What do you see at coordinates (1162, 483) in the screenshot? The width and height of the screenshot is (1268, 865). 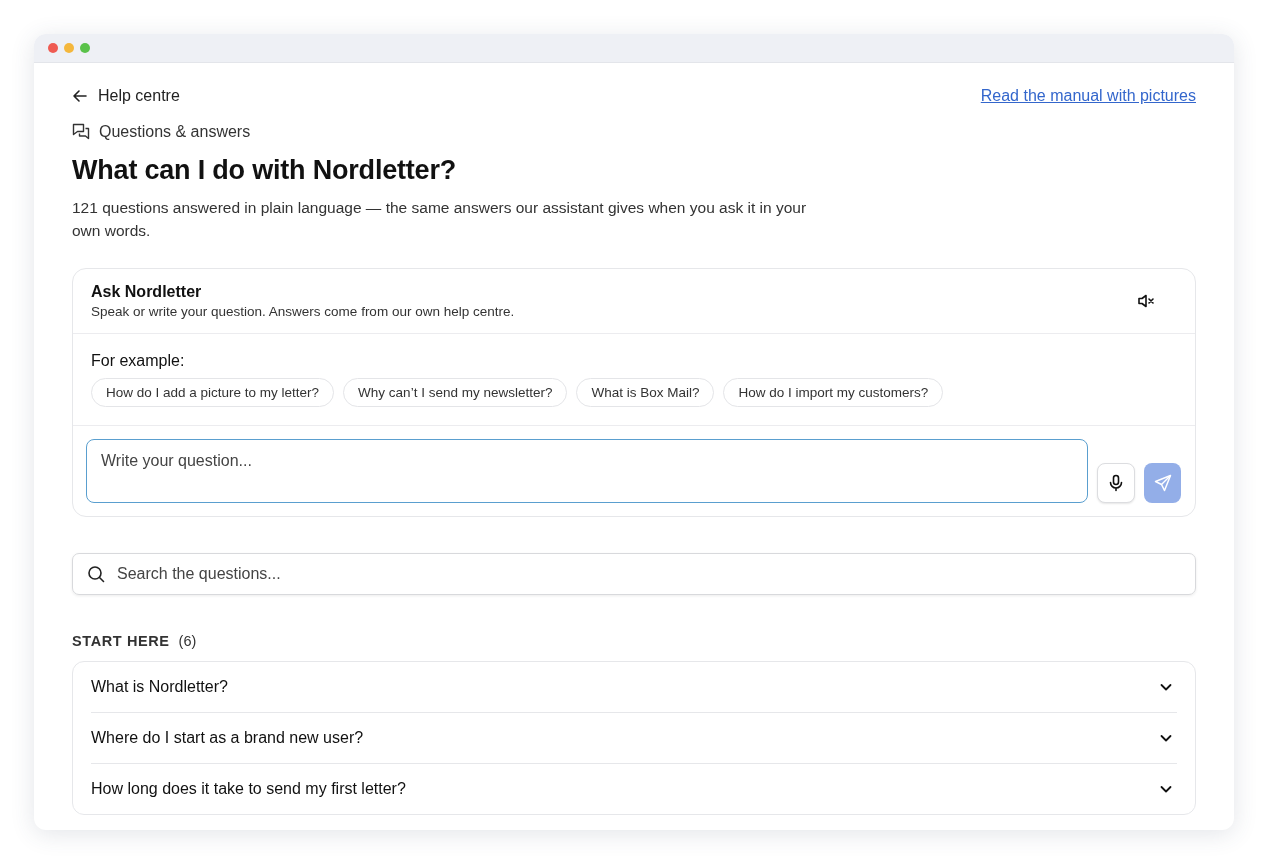 I see `paper-plane-icon` at bounding box center [1162, 483].